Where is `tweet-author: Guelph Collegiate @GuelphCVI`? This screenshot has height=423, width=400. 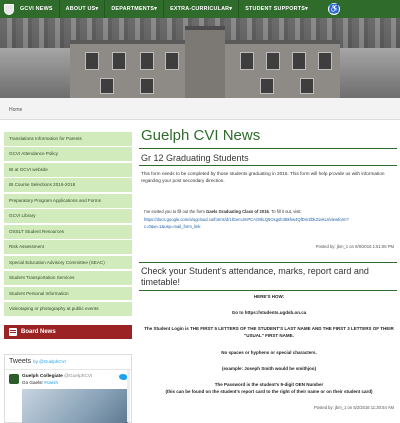
tweet-author: Guelph Collegiate @GuelphCVI is located at coordinates (57, 376).